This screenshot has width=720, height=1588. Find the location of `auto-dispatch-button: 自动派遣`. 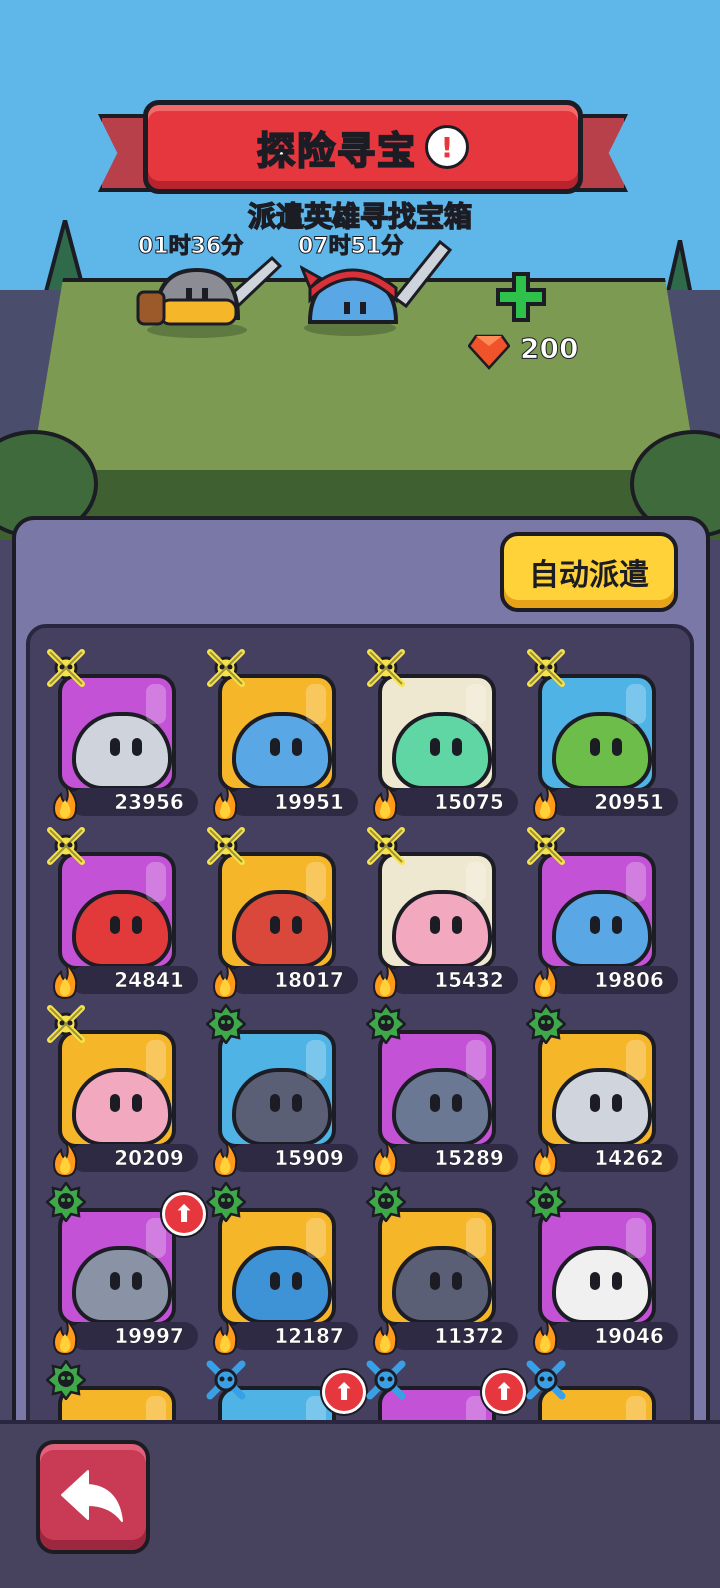

auto-dispatch-button: 自动派遣 is located at coordinates (589, 572).